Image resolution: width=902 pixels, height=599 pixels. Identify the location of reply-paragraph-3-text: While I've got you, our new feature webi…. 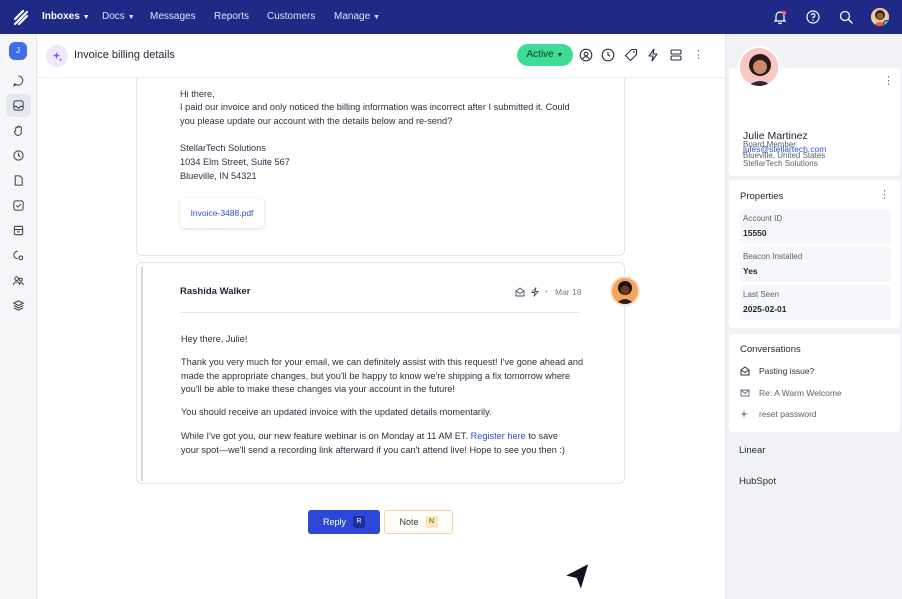
(326, 436).